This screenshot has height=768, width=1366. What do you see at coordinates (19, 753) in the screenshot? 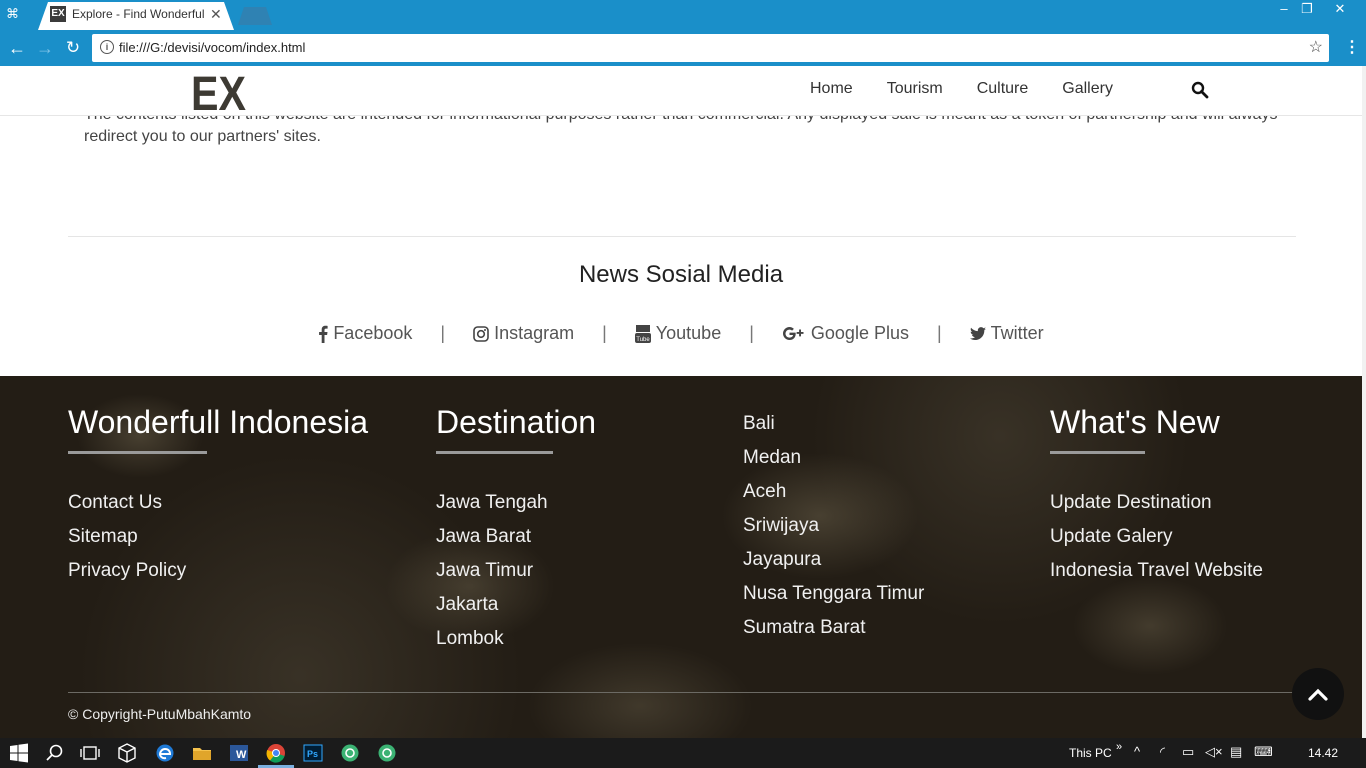
I see `windows-start-icon` at bounding box center [19, 753].